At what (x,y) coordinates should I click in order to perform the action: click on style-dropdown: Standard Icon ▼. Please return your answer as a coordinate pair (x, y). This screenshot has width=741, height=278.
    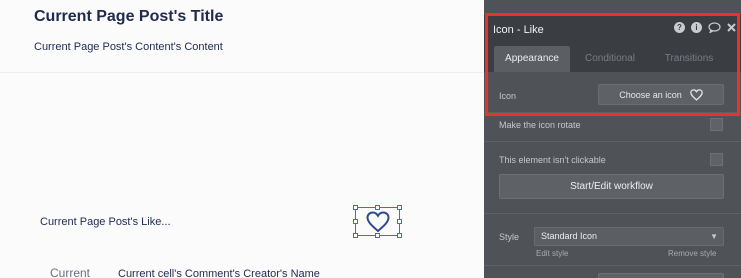
    Looking at the image, I should click on (629, 236).